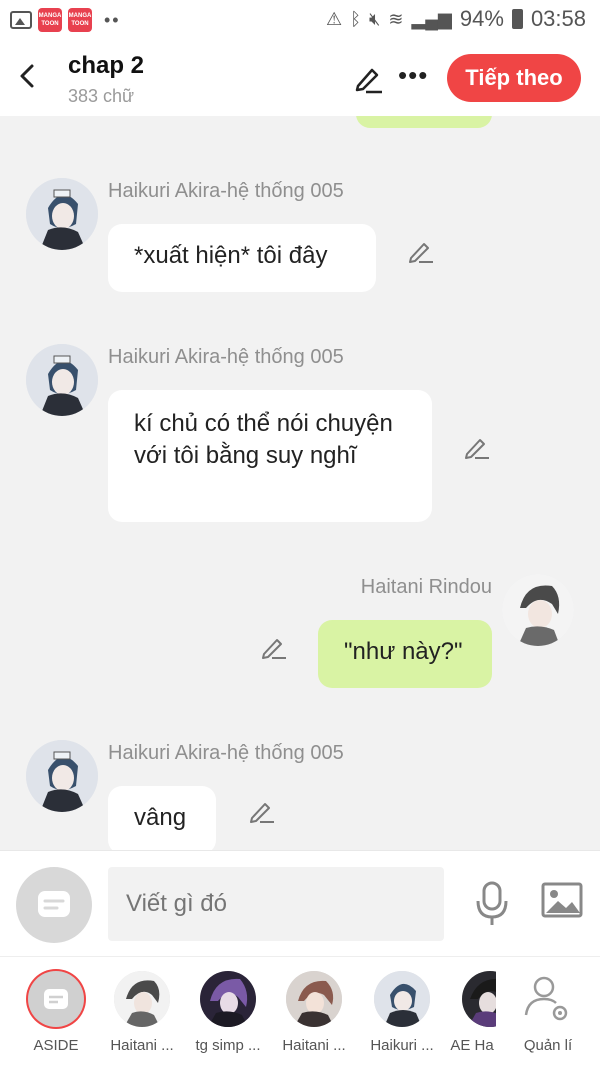 This screenshot has height=1068, width=600. What do you see at coordinates (56, 1045) in the screenshot?
I see `character-label: ASIDE` at bounding box center [56, 1045].